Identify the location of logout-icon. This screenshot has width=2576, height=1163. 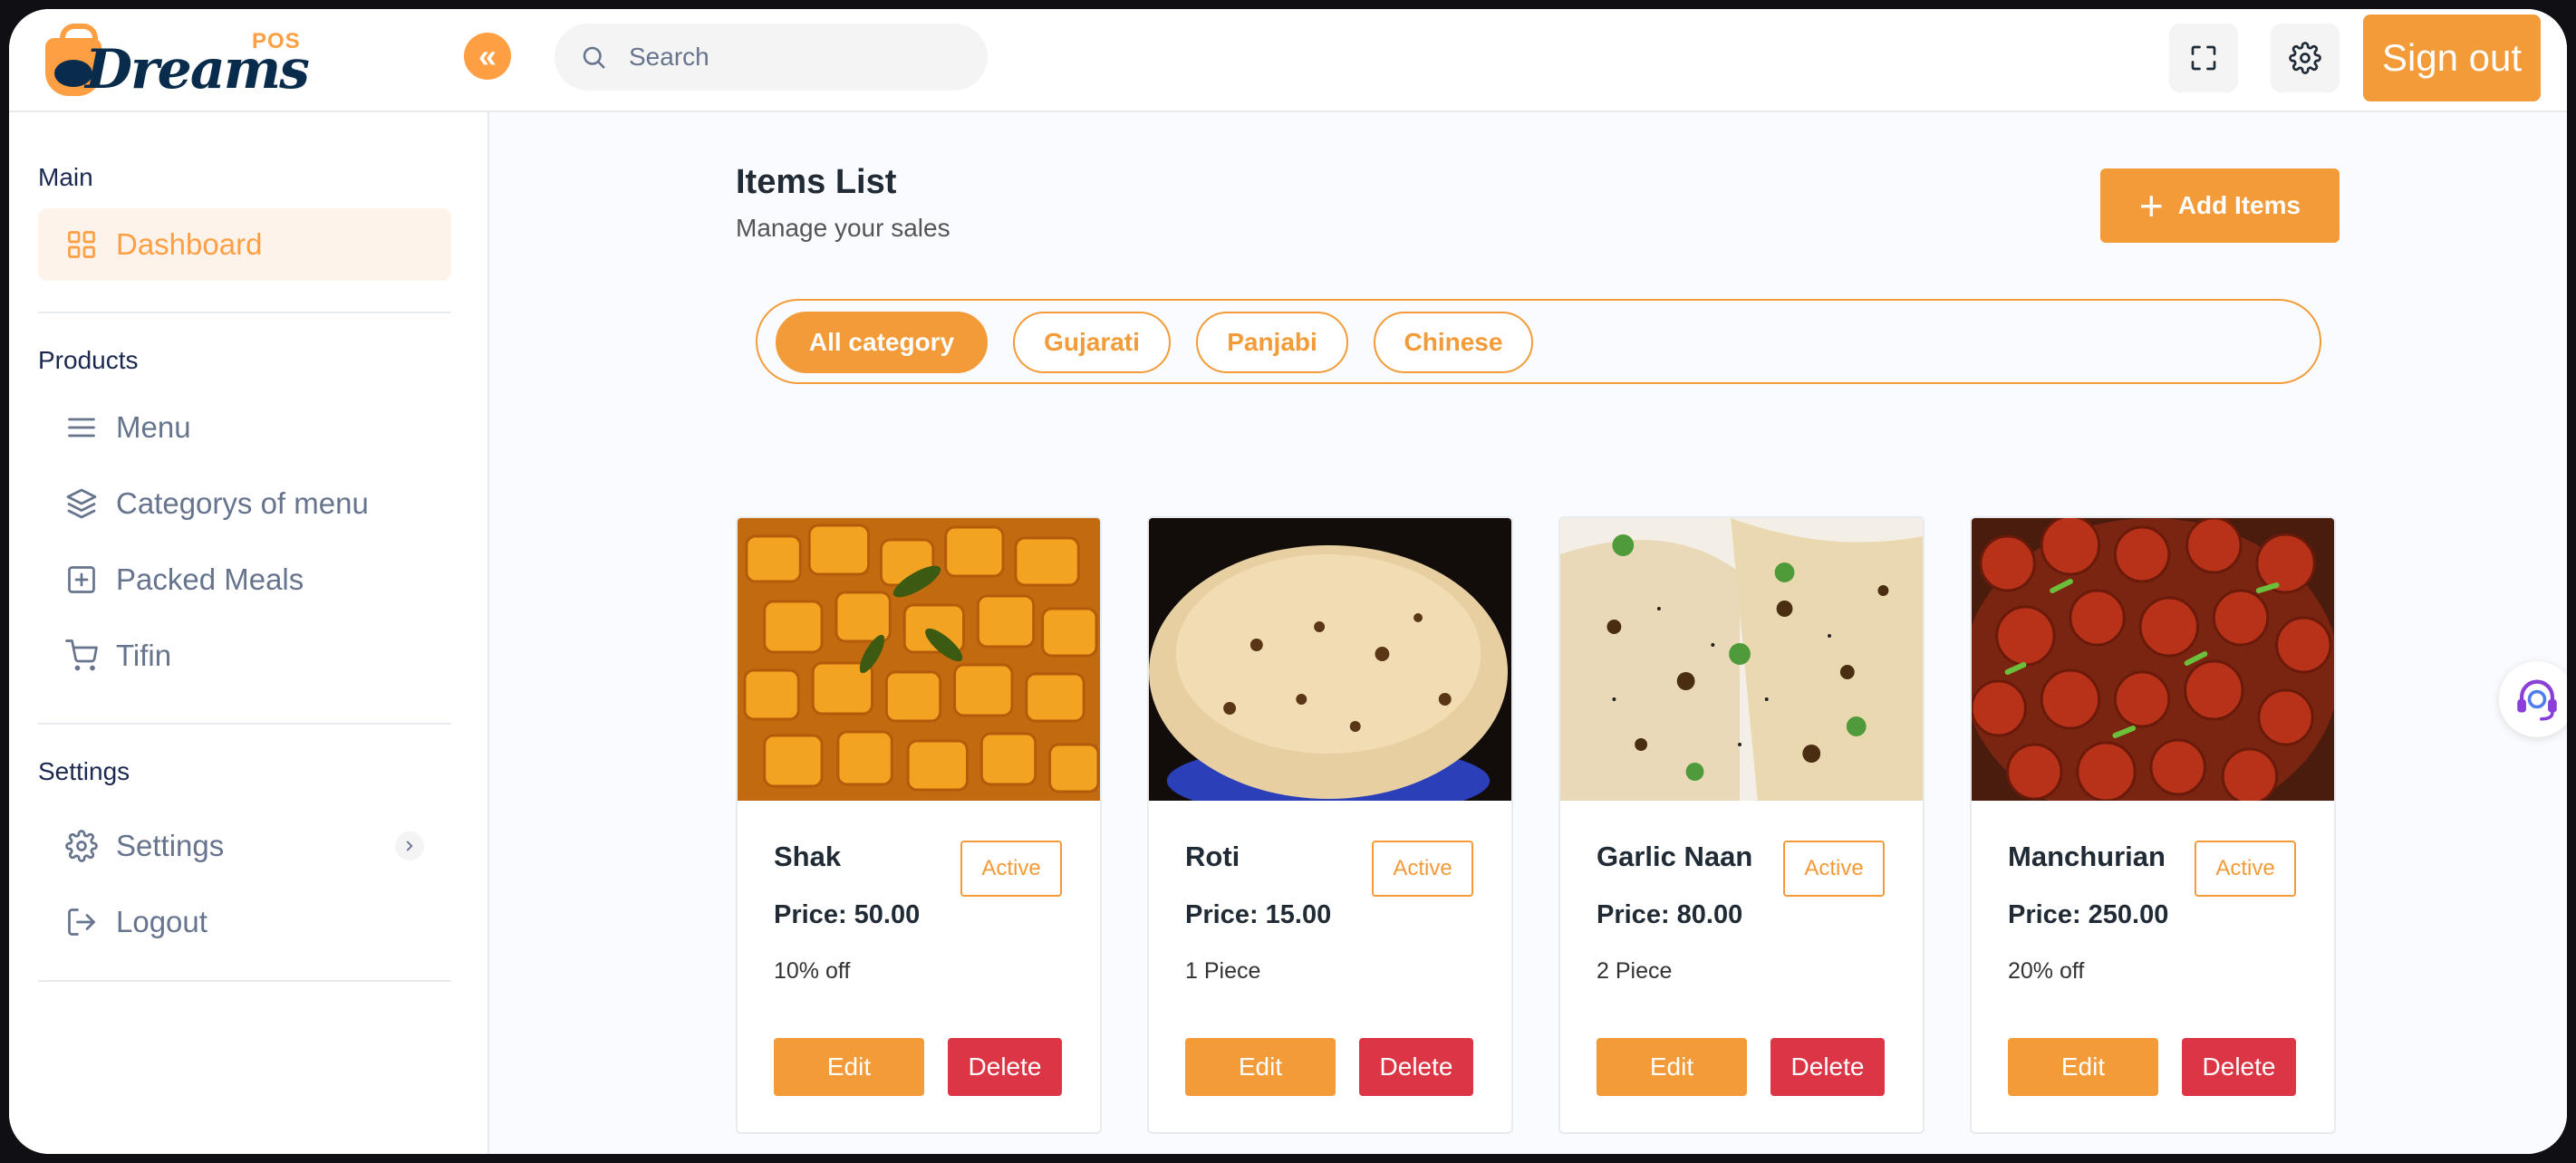
(81, 922).